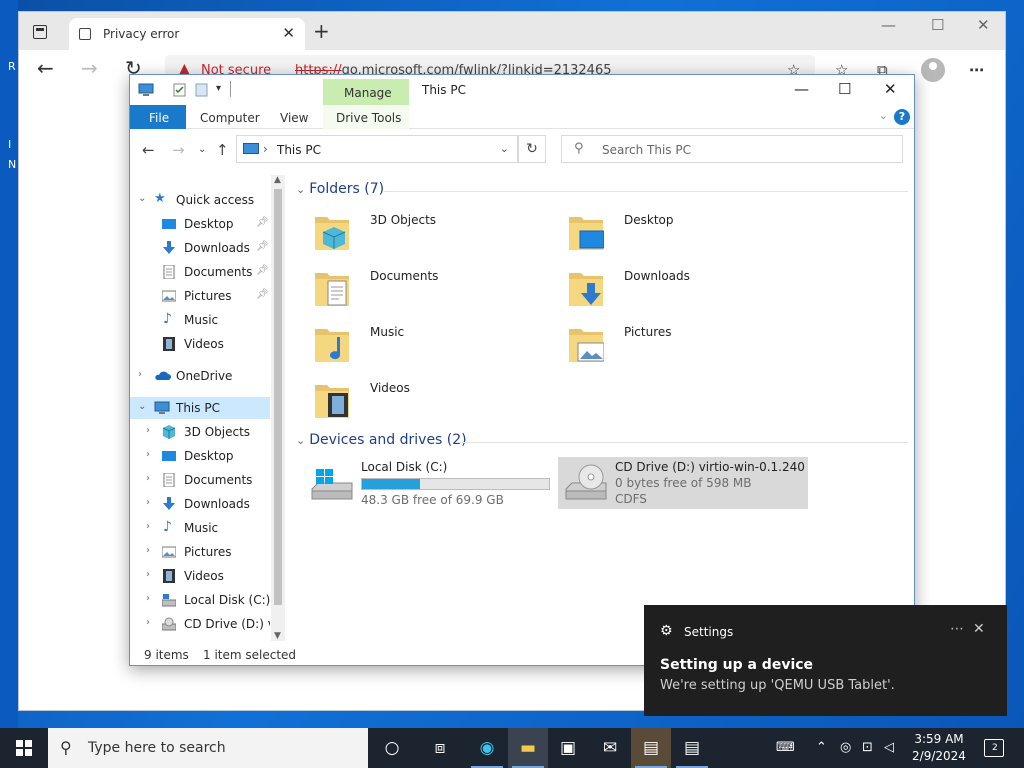 This screenshot has height=768, width=1024. What do you see at coordinates (902, 117) in the screenshot?
I see `help-icon: ?` at bounding box center [902, 117].